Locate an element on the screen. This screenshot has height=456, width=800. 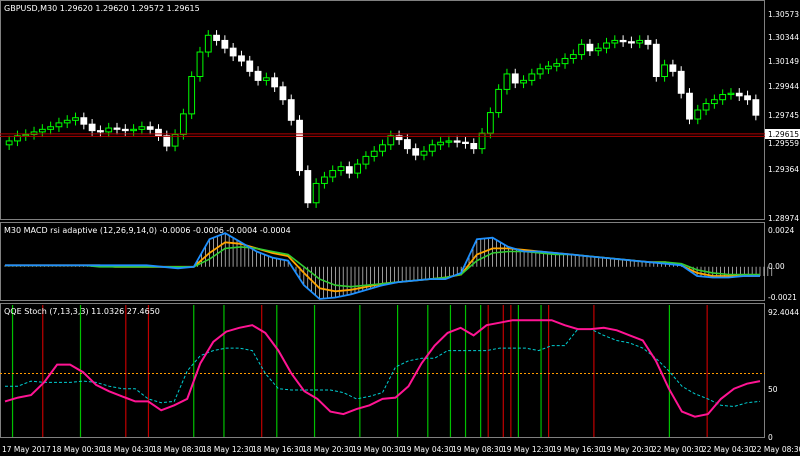
time-label: 18 May 04:30 is located at coordinates (128, 449).